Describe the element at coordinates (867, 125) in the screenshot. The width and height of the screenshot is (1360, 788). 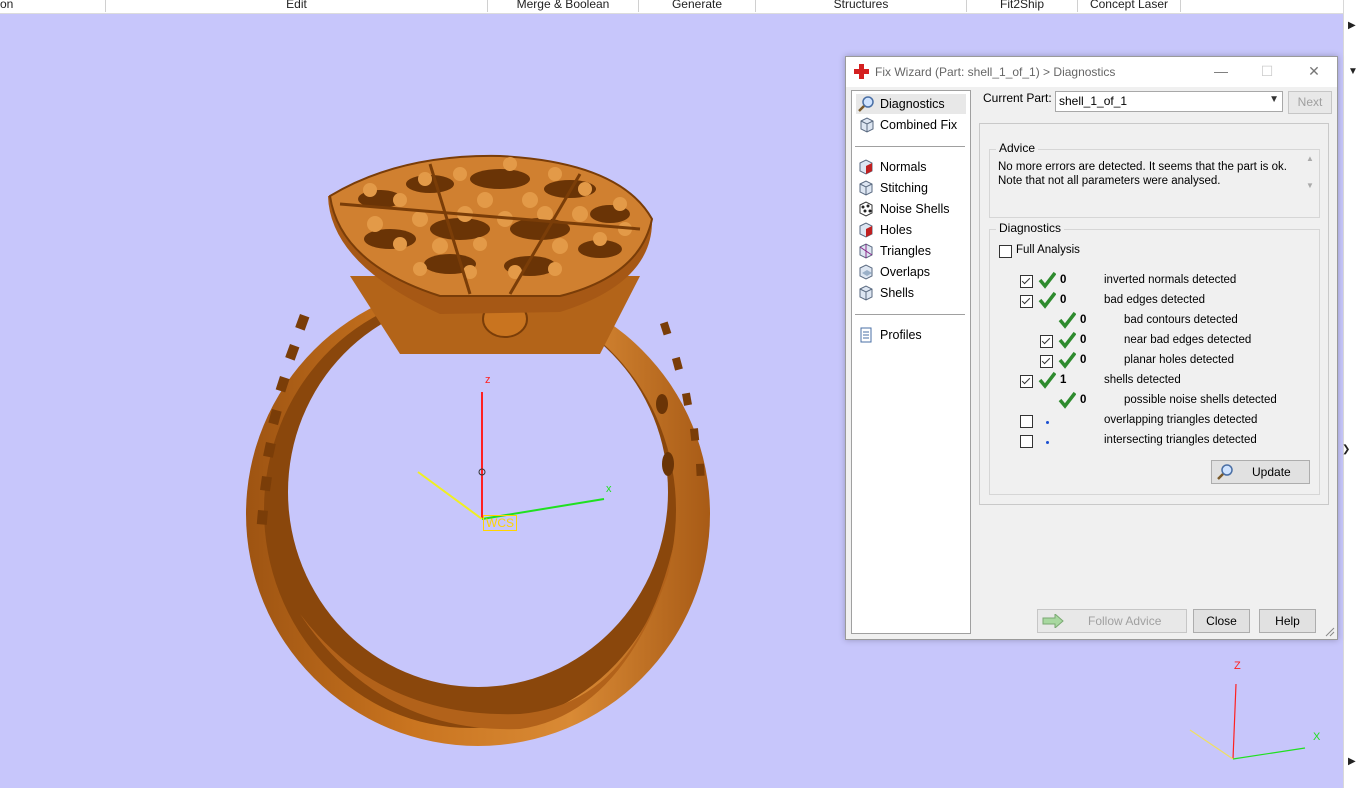
I see `cube-icon` at that location.